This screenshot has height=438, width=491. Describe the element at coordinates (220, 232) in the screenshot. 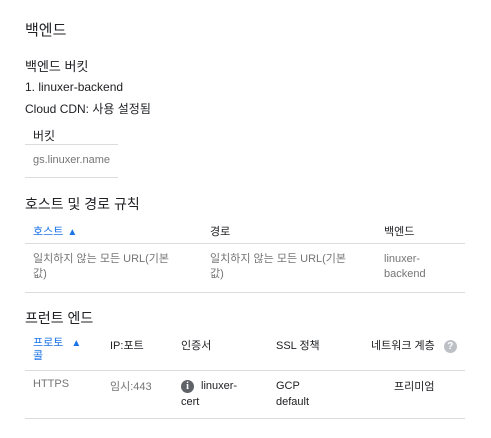

I see `path-column-header: 경로` at that location.